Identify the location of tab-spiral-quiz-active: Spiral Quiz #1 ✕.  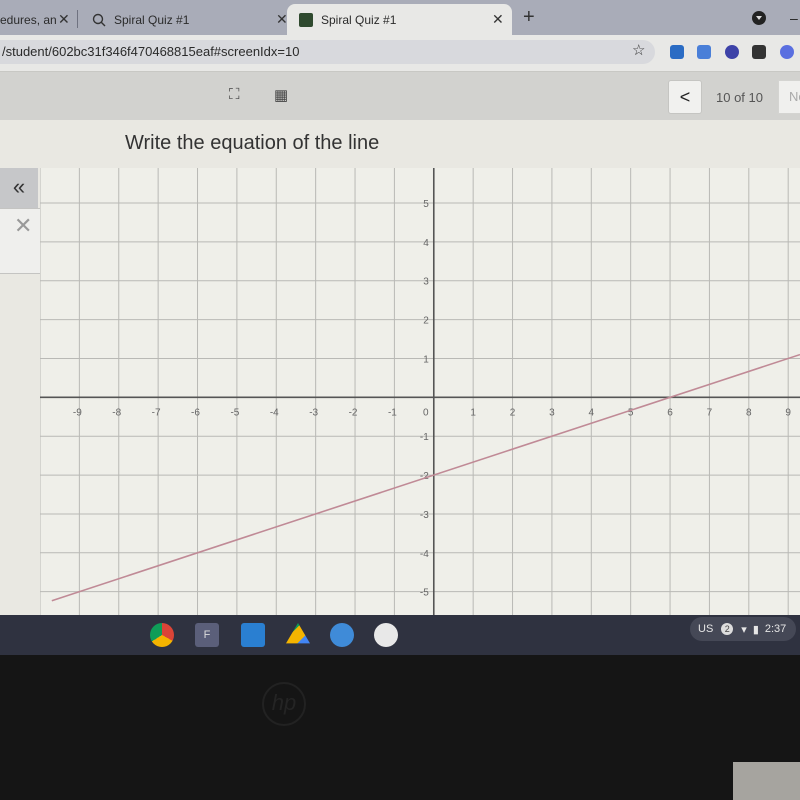
(399, 19).